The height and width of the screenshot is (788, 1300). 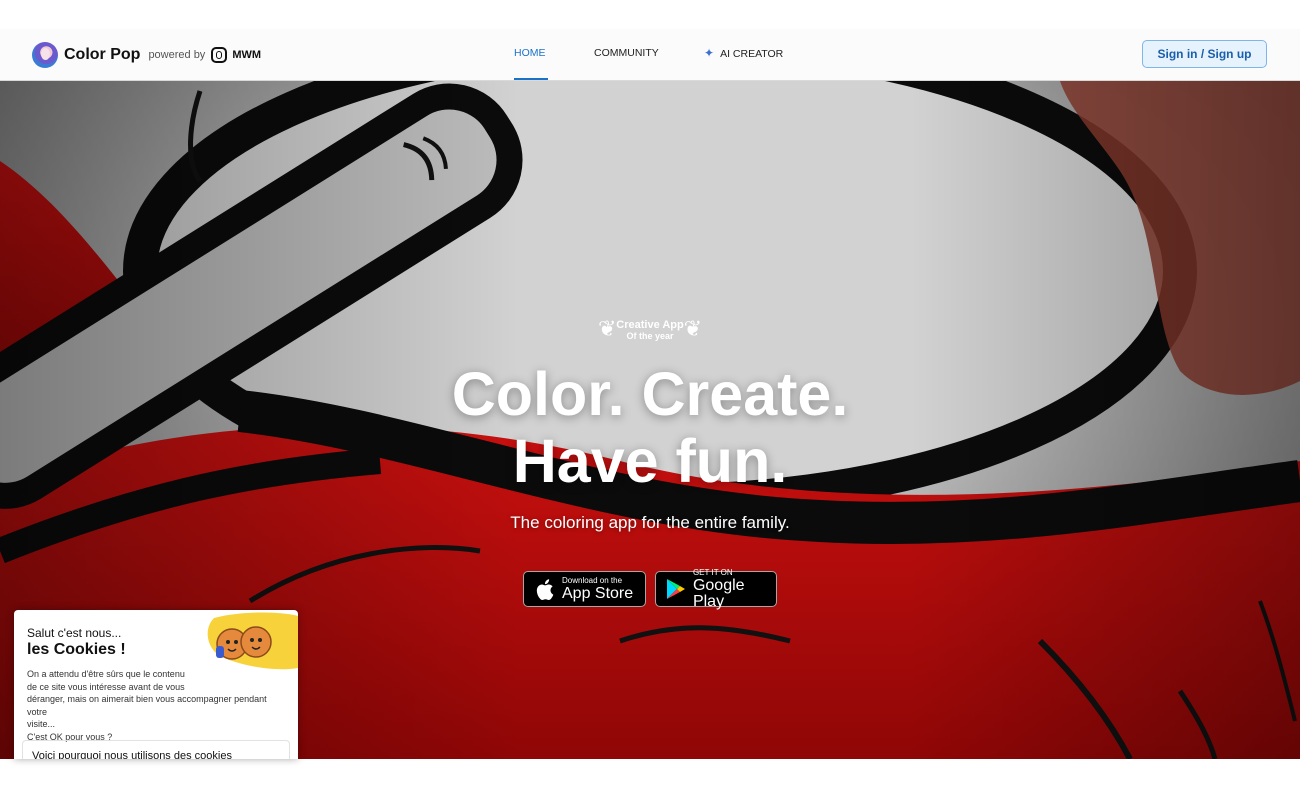 I want to click on apple-icon, so click(x=545, y=589).